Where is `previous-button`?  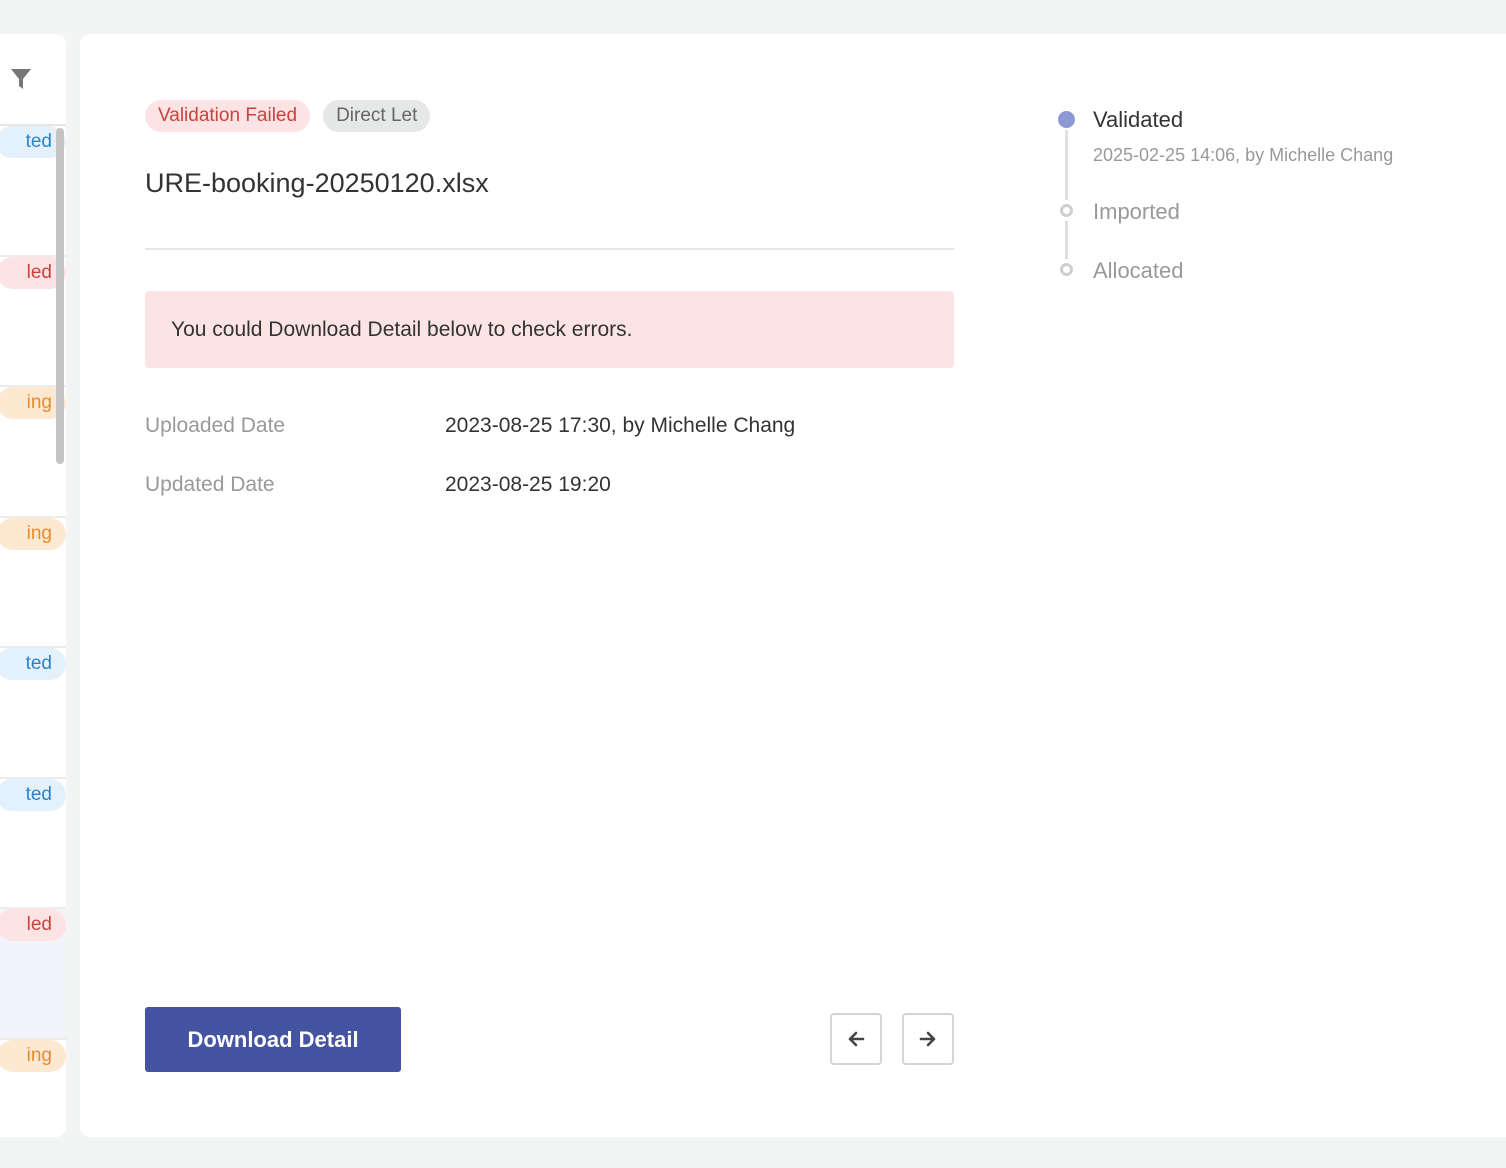 previous-button is located at coordinates (856, 1039).